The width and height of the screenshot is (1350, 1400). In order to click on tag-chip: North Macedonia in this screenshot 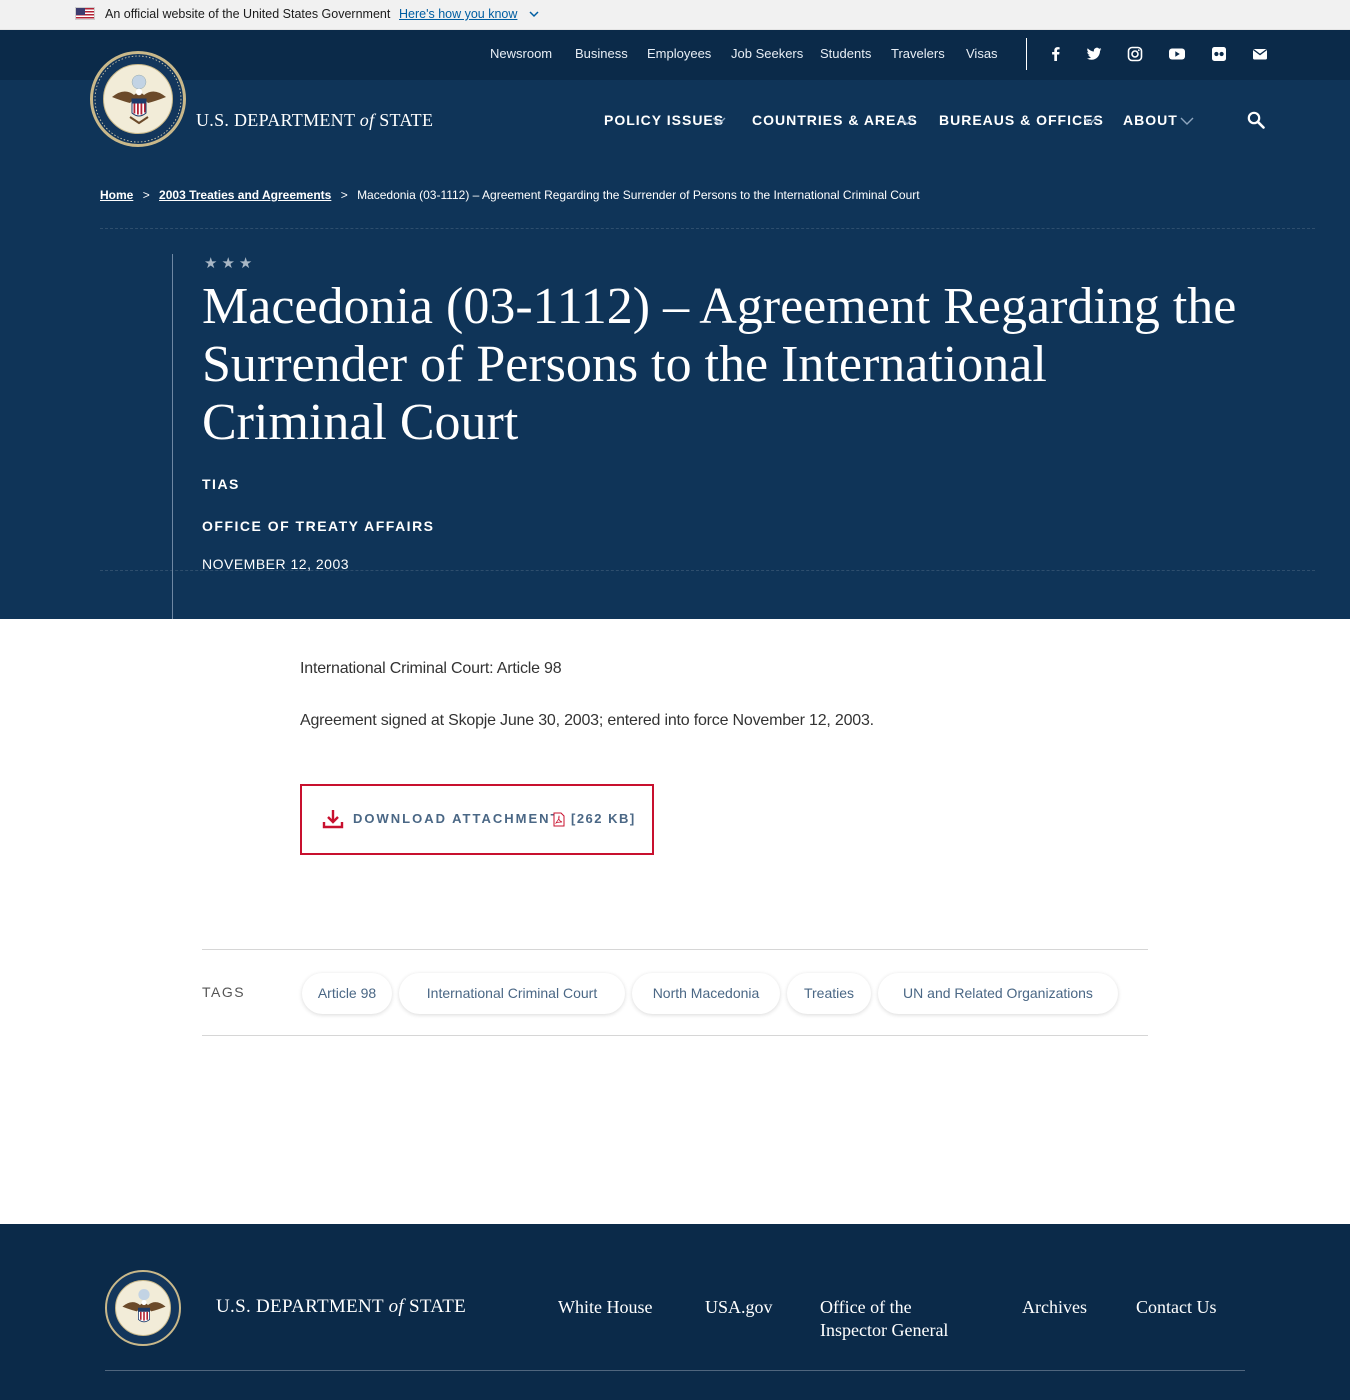, I will do `click(706, 993)`.